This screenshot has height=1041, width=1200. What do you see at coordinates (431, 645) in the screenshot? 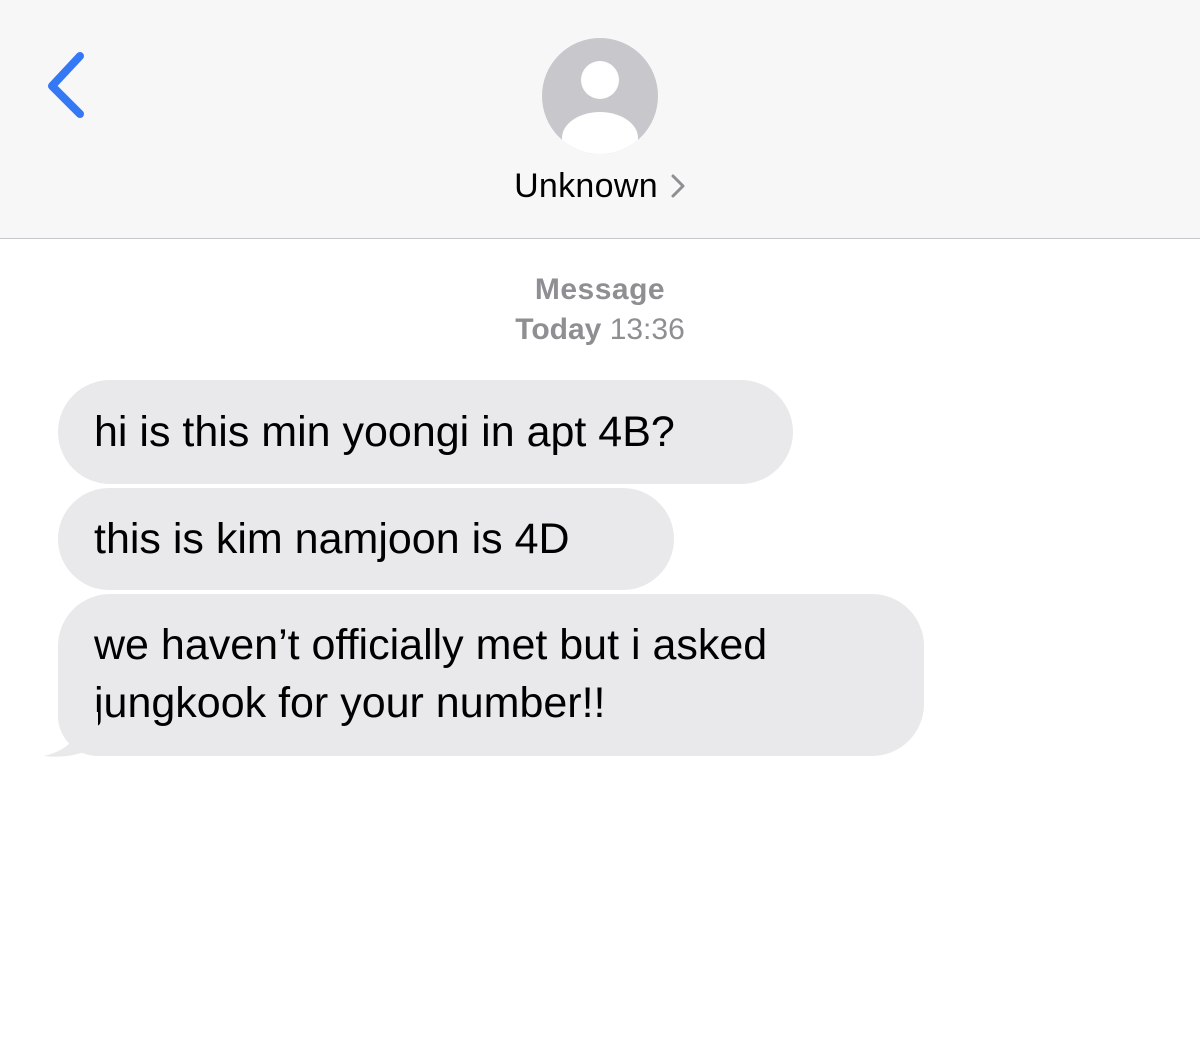
I see `message-text-line: we haven’t officially met but i asked` at bounding box center [431, 645].